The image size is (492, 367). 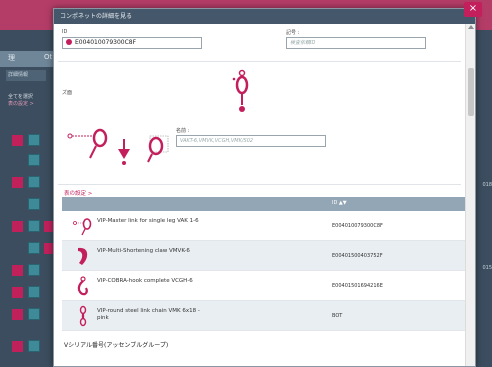 What do you see at coordinates (487, 268) in the screenshot?
I see `background-value: 015` at bounding box center [487, 268].